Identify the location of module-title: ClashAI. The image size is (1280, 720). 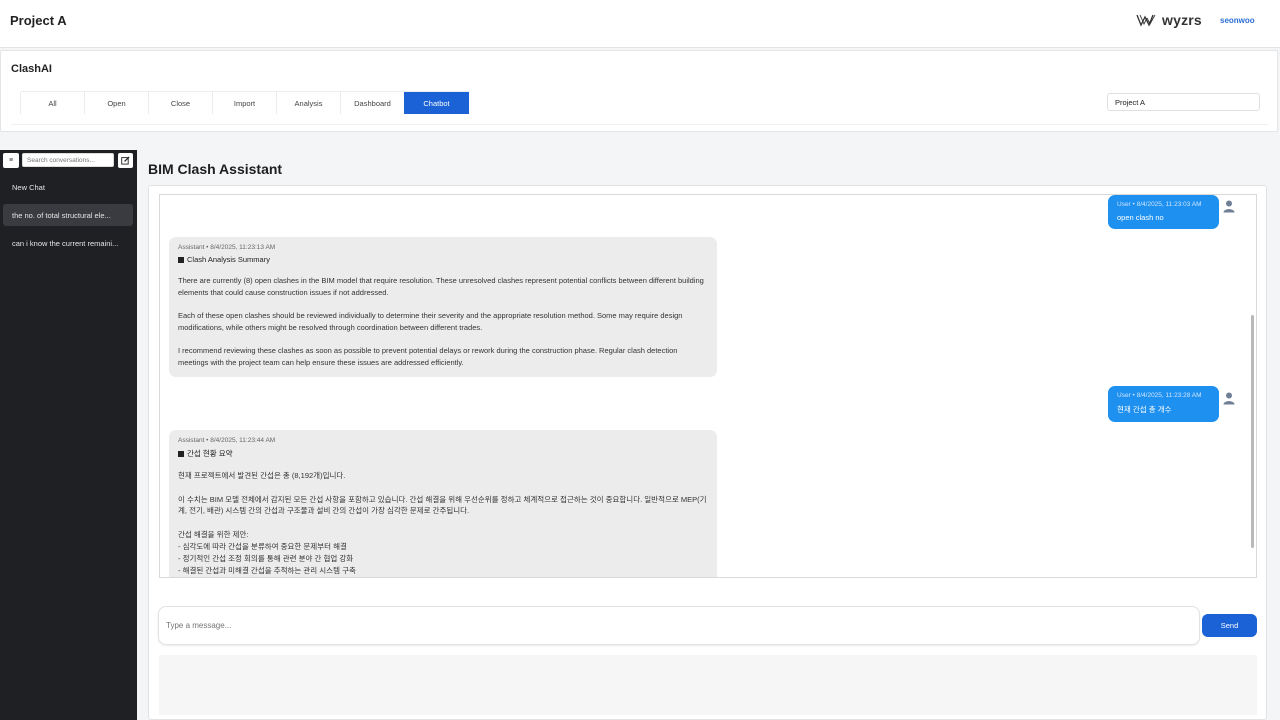
(31, 69).